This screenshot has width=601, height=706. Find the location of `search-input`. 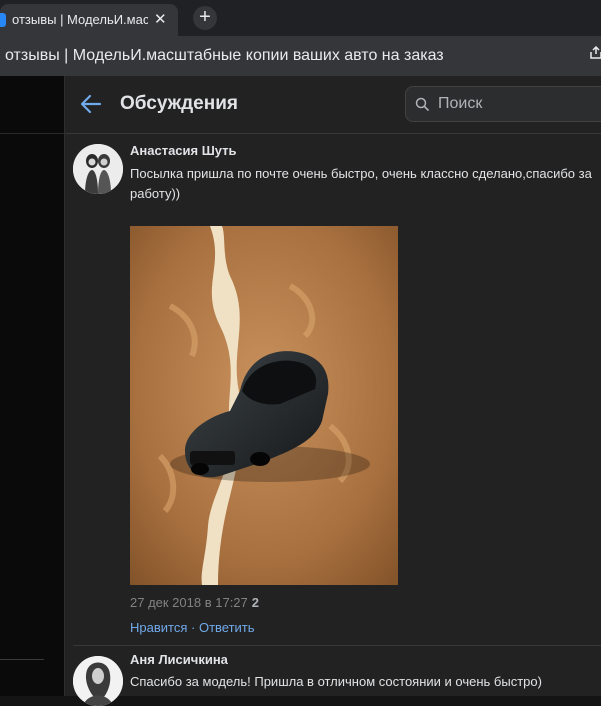

search-input is located at coordinates (518, 104).